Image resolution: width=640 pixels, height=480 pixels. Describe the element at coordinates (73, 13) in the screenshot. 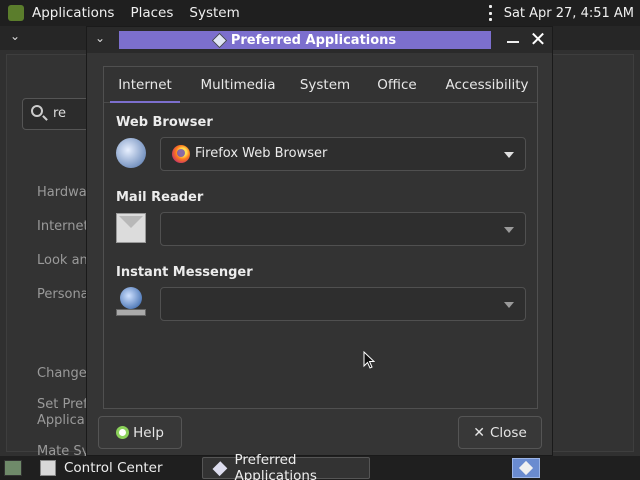

I see `applications-menu: Applications` at that location.